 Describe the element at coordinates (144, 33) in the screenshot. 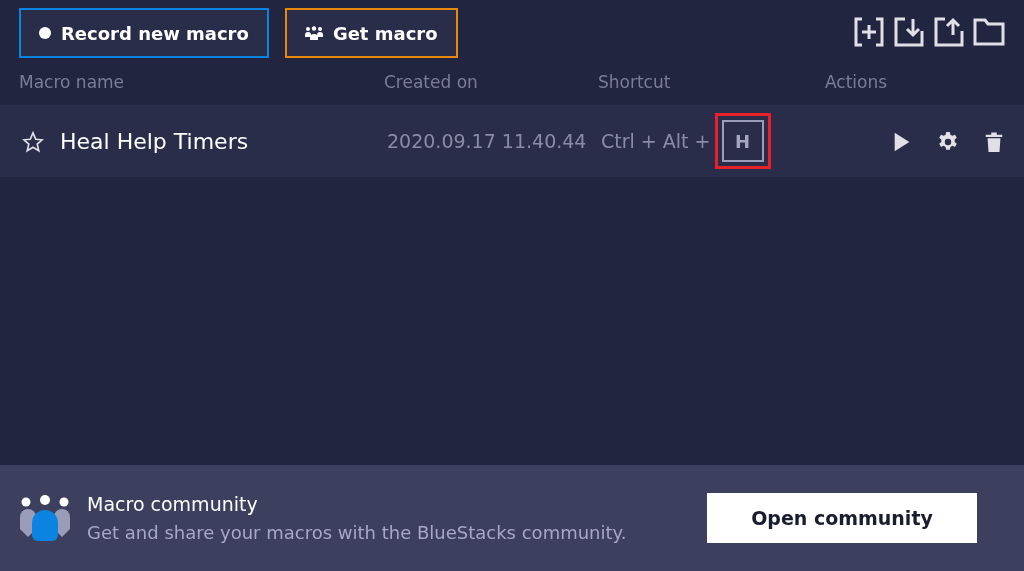

I see `record-button: Record new macro` at that location.